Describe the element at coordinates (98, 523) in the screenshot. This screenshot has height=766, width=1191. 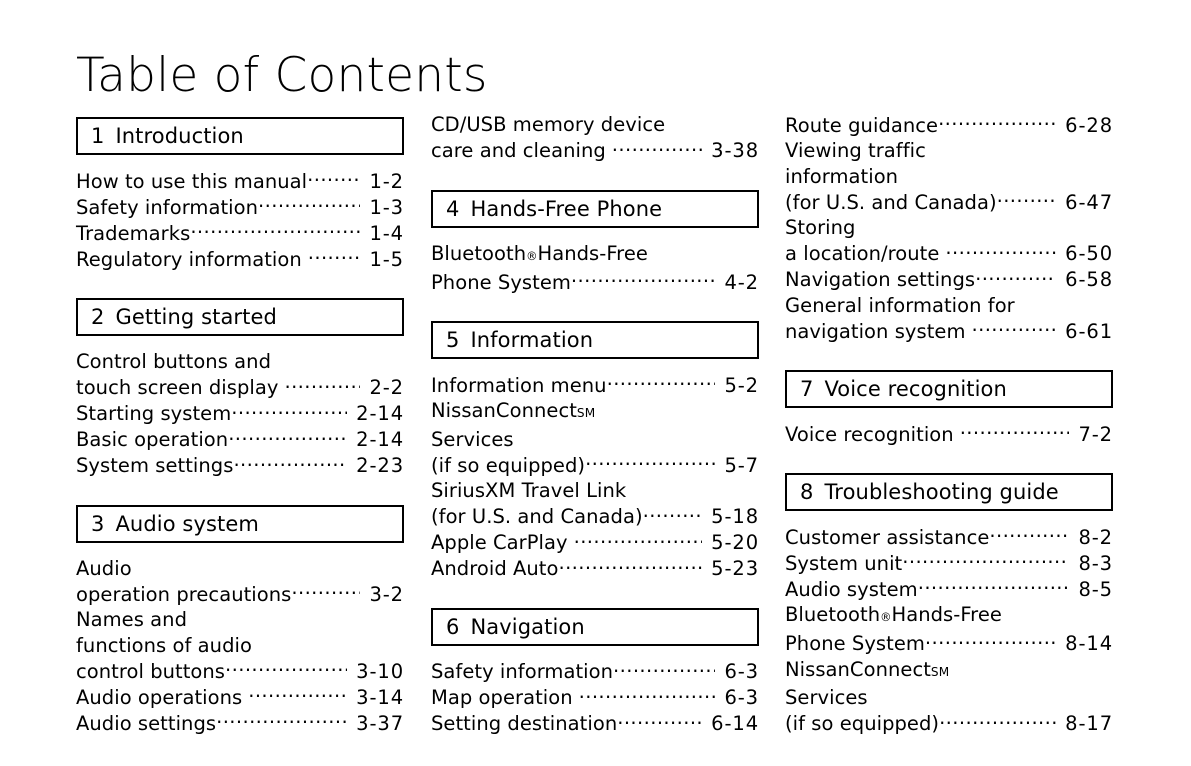
I see `section-number: 3` at that location.